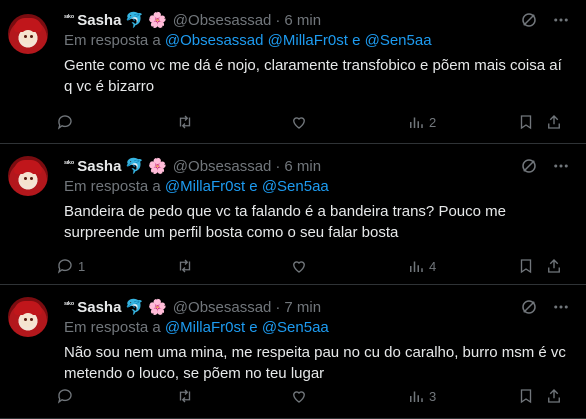 This screenshot has width=586, height=419. I want to click on reply-context: Em resposta a @MillaFr0st e @Sen5aa, so click(317, 188).